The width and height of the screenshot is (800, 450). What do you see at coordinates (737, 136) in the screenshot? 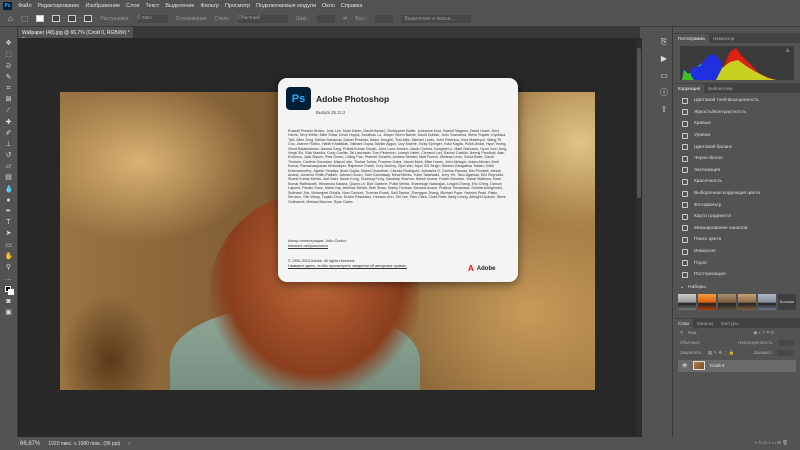
I see `adjustment-item: Уровни` at bounding box center [737, 136].